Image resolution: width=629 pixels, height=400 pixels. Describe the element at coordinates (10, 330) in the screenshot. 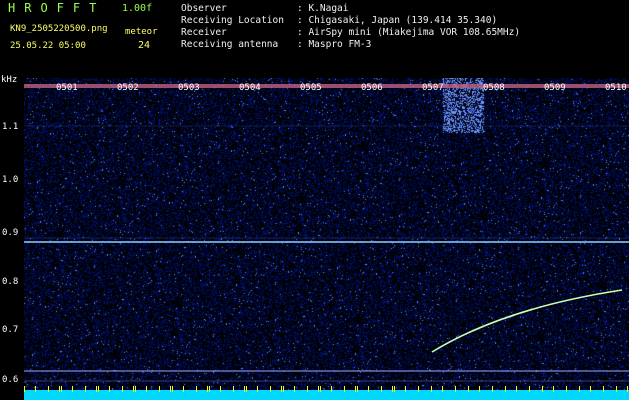

I see `y-tick-label: 0.7` at that location.